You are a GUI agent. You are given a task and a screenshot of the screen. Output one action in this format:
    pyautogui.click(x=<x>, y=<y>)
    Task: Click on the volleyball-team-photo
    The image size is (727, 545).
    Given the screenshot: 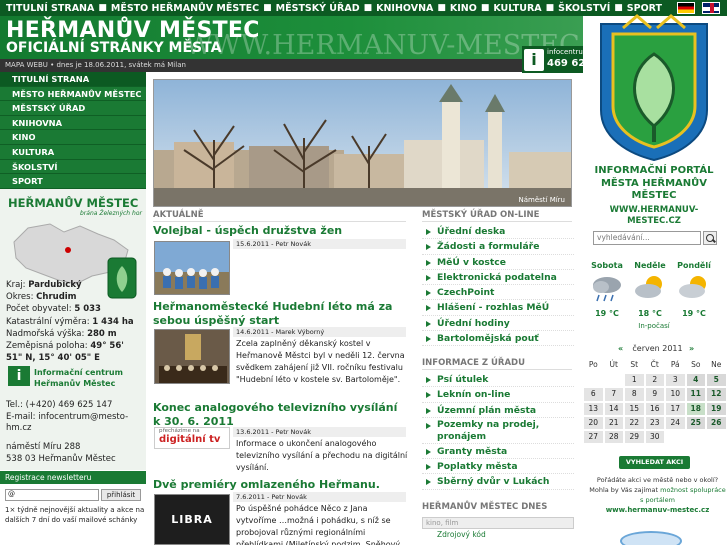 What is the action you would take?
    pyautogui.click(x=192, y=268)
    